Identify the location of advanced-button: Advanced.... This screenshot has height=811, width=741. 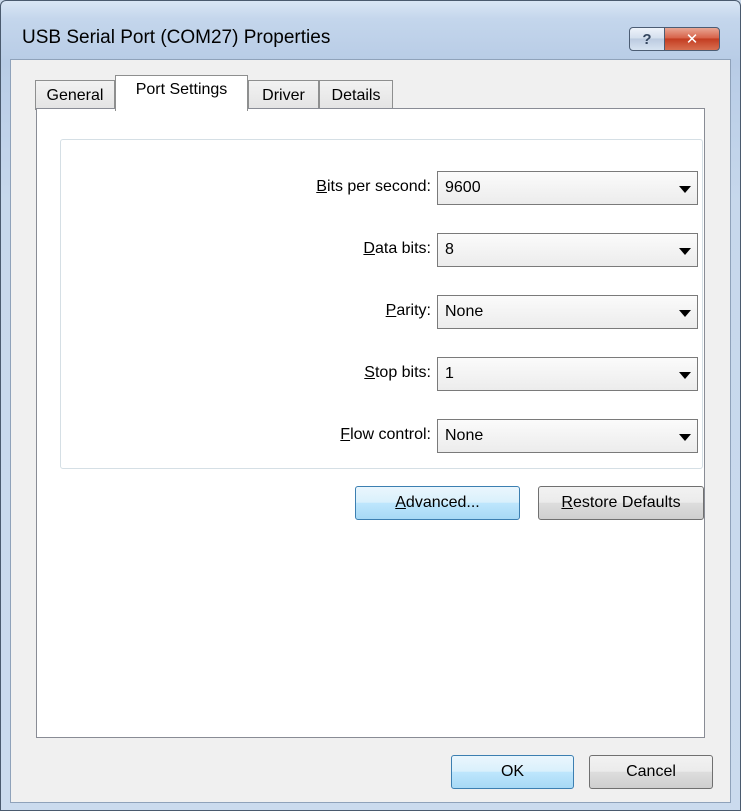
(437, 503).